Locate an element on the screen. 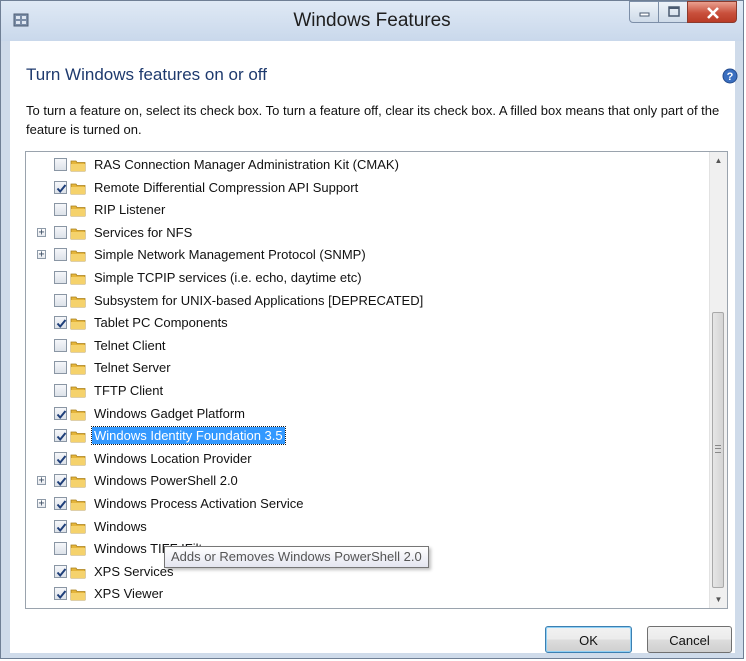 This screenshot has height=661, width=746. feature-row: Windows Location Provider is located at coordinates (371, 459).